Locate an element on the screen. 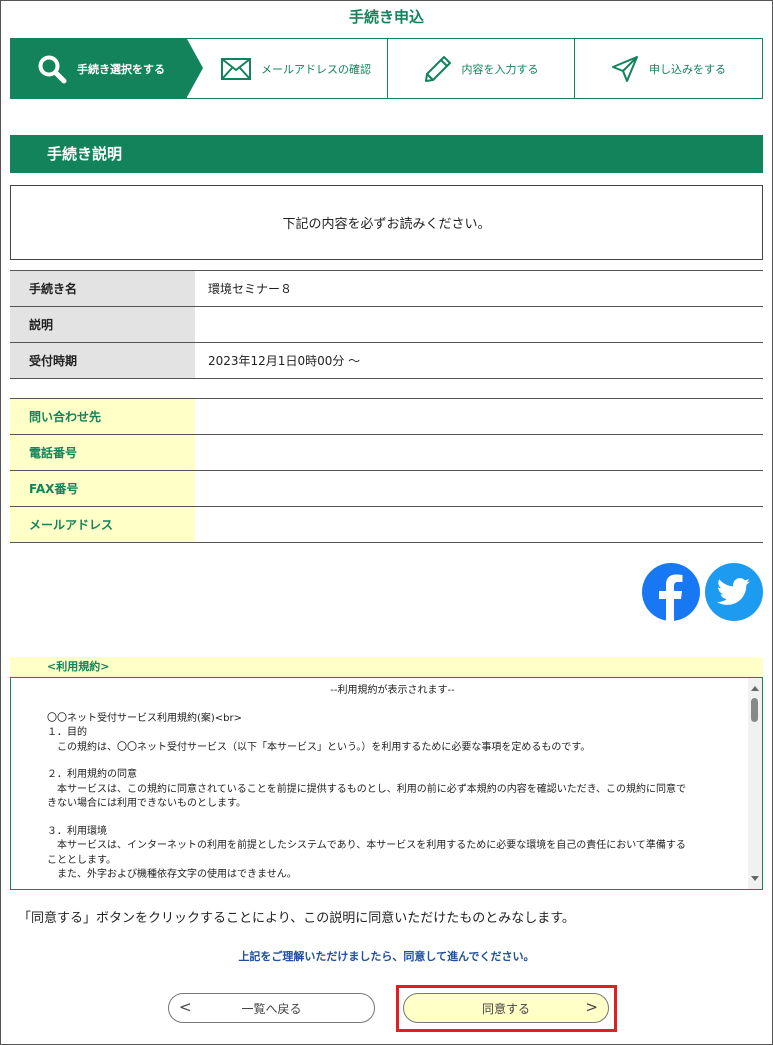 This screenshot has height=1045, width=773. social-share is located at coordinates (702, 592).